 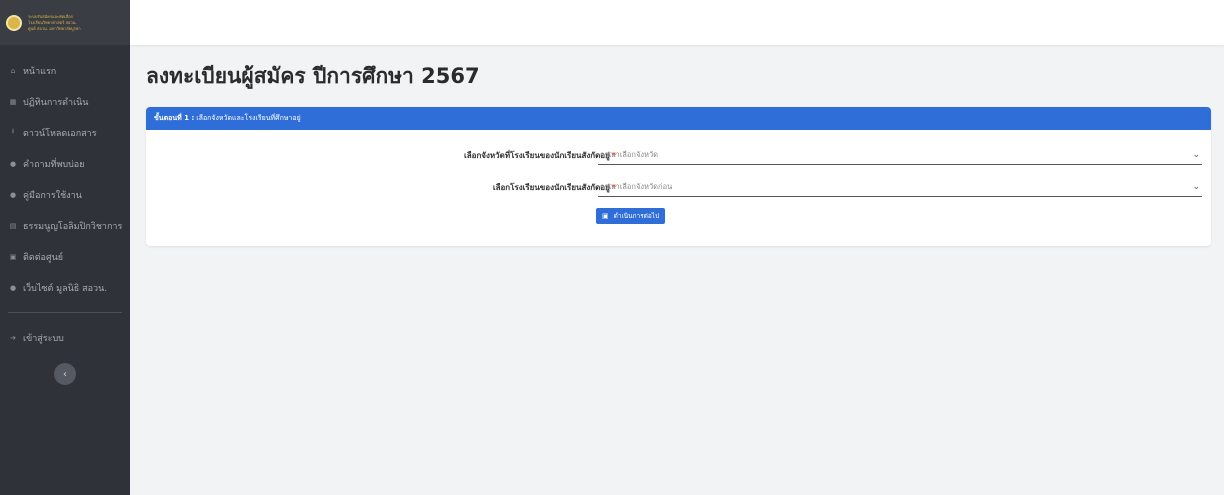 I want to click on document-icon: ▤, so click(x=13, y=225).